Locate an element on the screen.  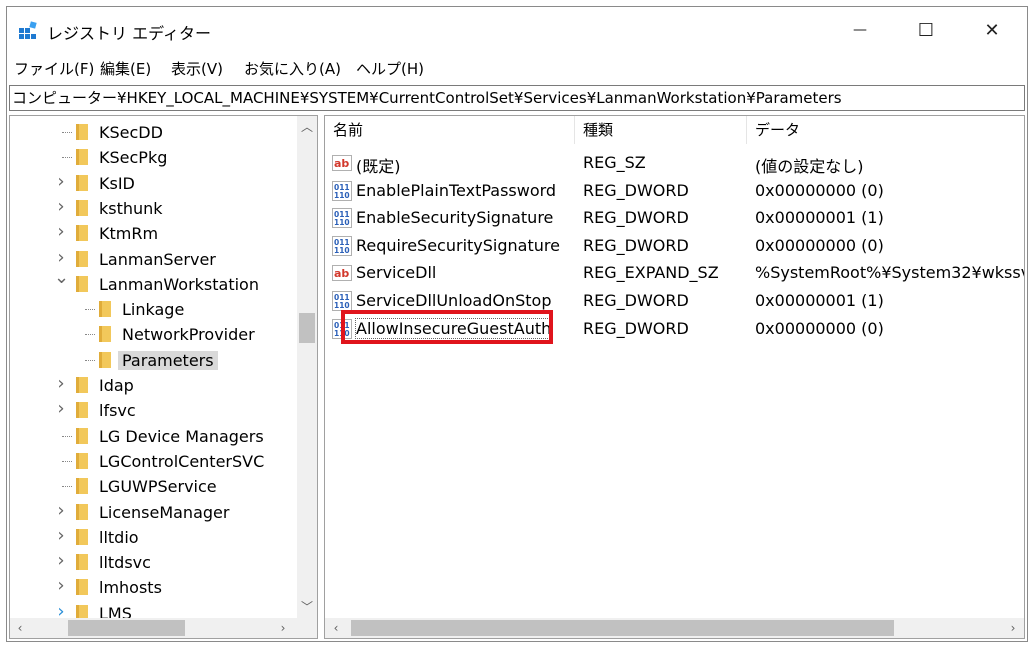
tree-item: Linkage is located at coordinates (150, 309).